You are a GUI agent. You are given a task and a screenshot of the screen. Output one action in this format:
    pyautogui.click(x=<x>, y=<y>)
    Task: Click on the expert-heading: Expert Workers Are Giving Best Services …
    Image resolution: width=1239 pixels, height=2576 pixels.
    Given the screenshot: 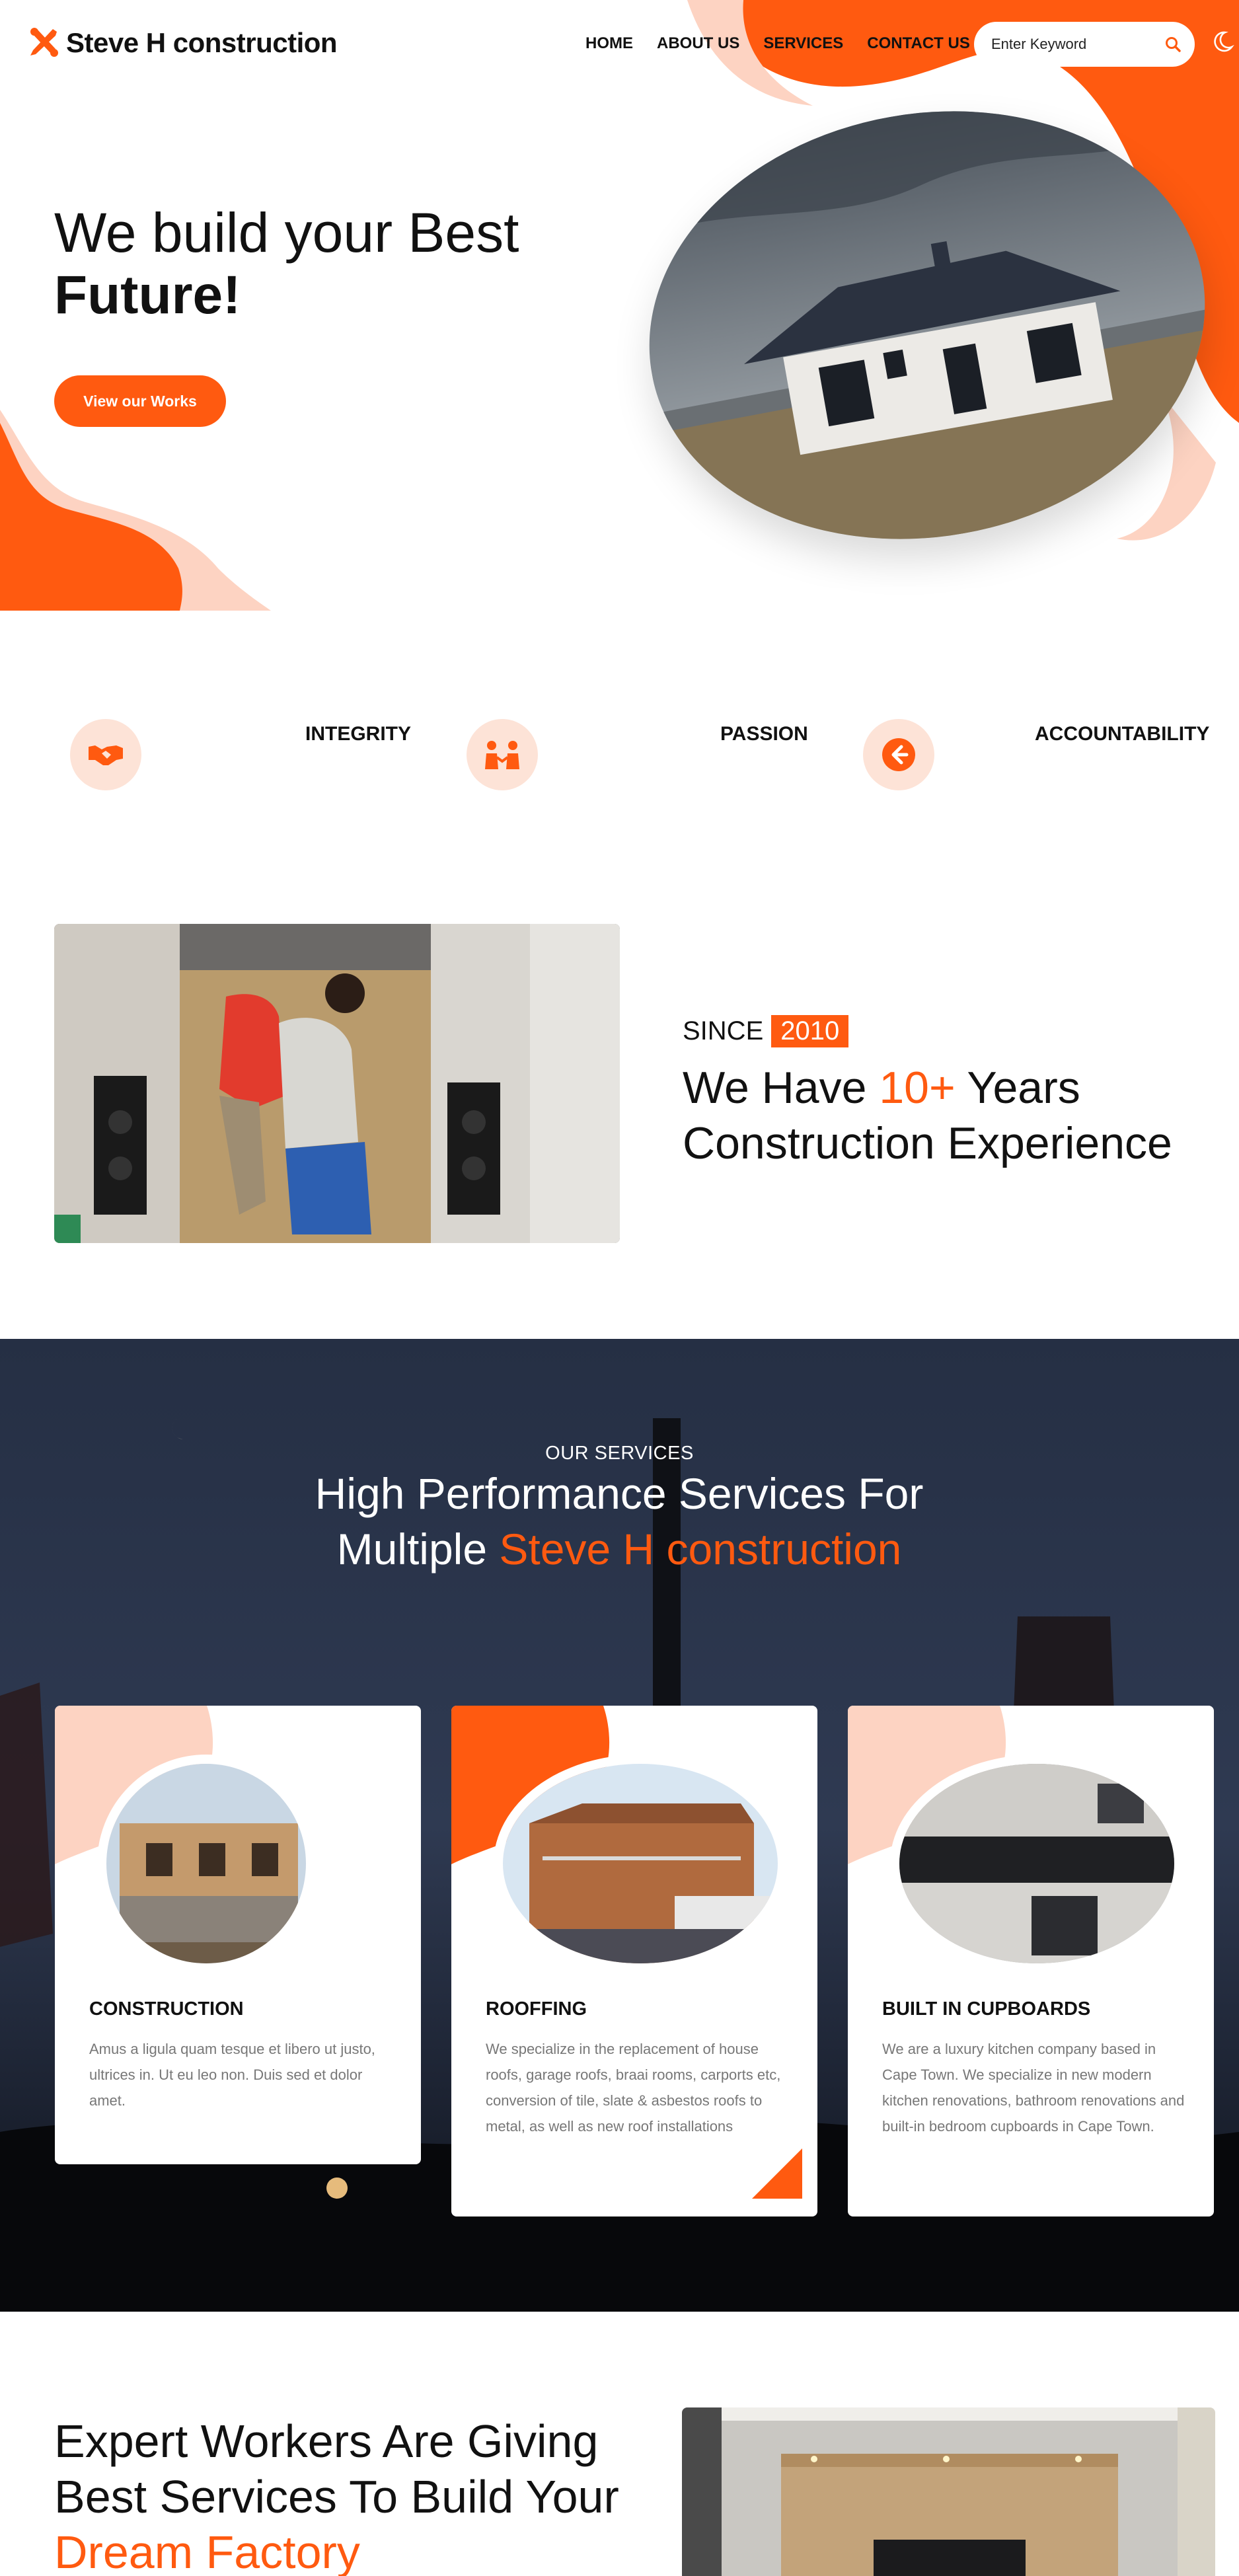 What is the action you would take?
    pyautogui.click(x=352, y=2495)
    